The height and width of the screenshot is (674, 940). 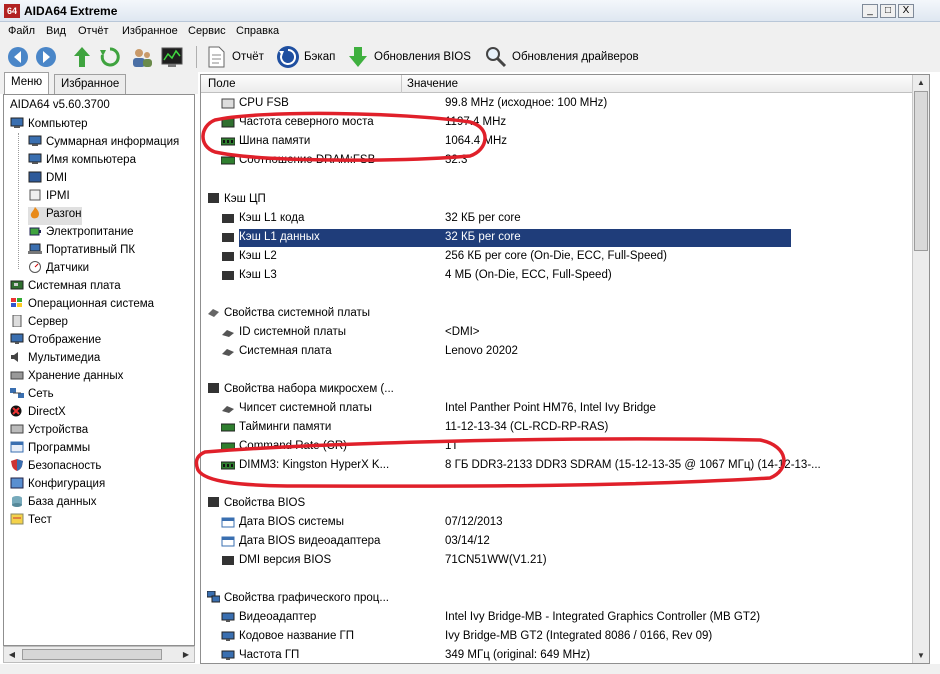 What do you see at coordinates (510, 104) in the screenshot?
I see `table-row: CPU FSB 99.8 MHz (исходное: 100 MHz)` at bounding box center [510, 104].